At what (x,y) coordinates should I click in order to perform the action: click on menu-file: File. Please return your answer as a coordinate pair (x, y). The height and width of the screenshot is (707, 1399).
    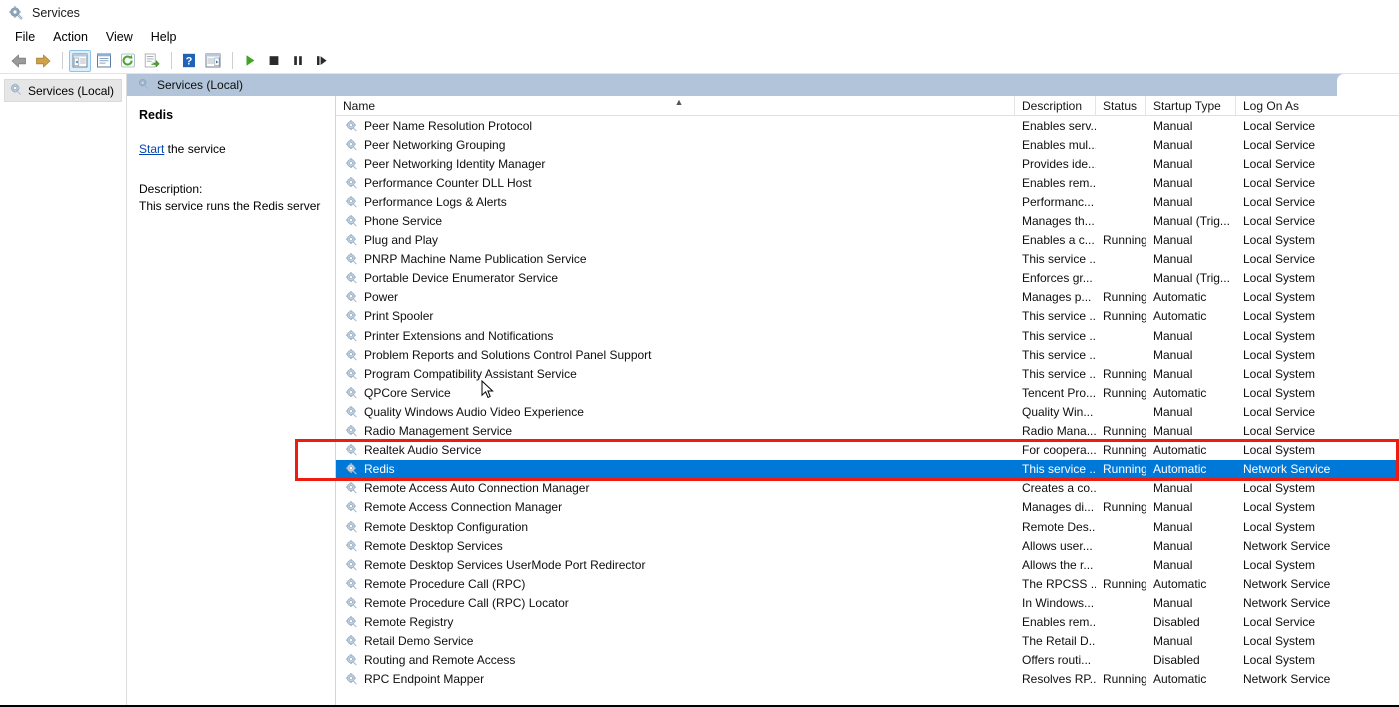
    Looking at the image, I should click on (25, 37).